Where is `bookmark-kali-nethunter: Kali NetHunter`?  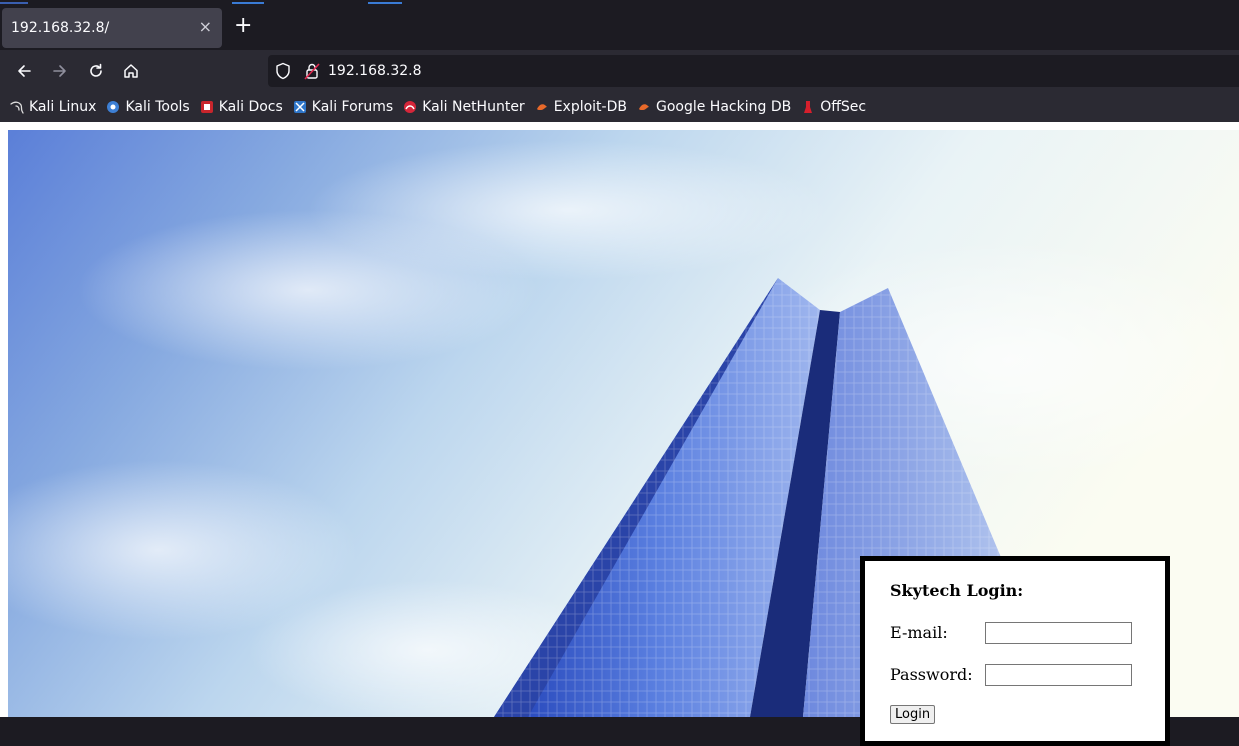 bookmark-kali-nethunter: Kali NetHunter is located at coordinates (464, 107).